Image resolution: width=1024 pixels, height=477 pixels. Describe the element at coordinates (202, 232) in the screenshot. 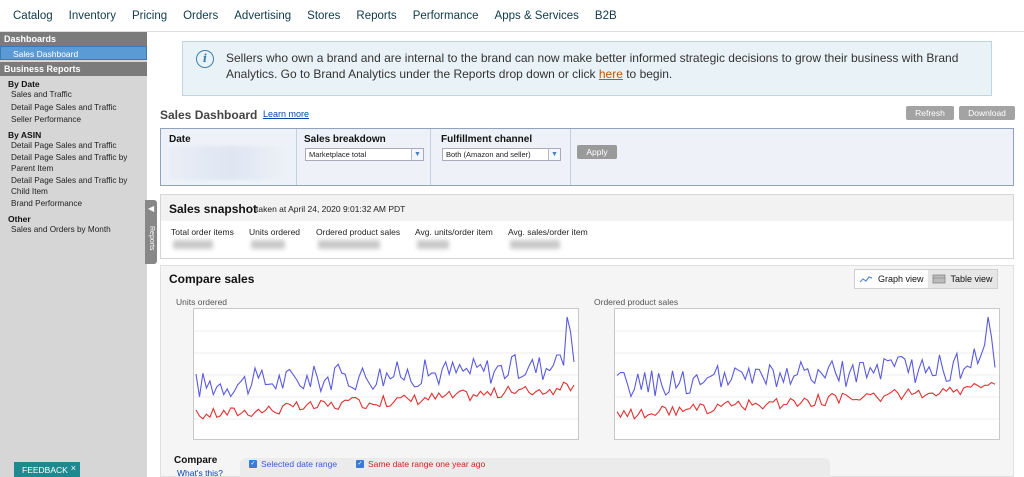

I see `metric-total-order-items: Total order items` at that location.